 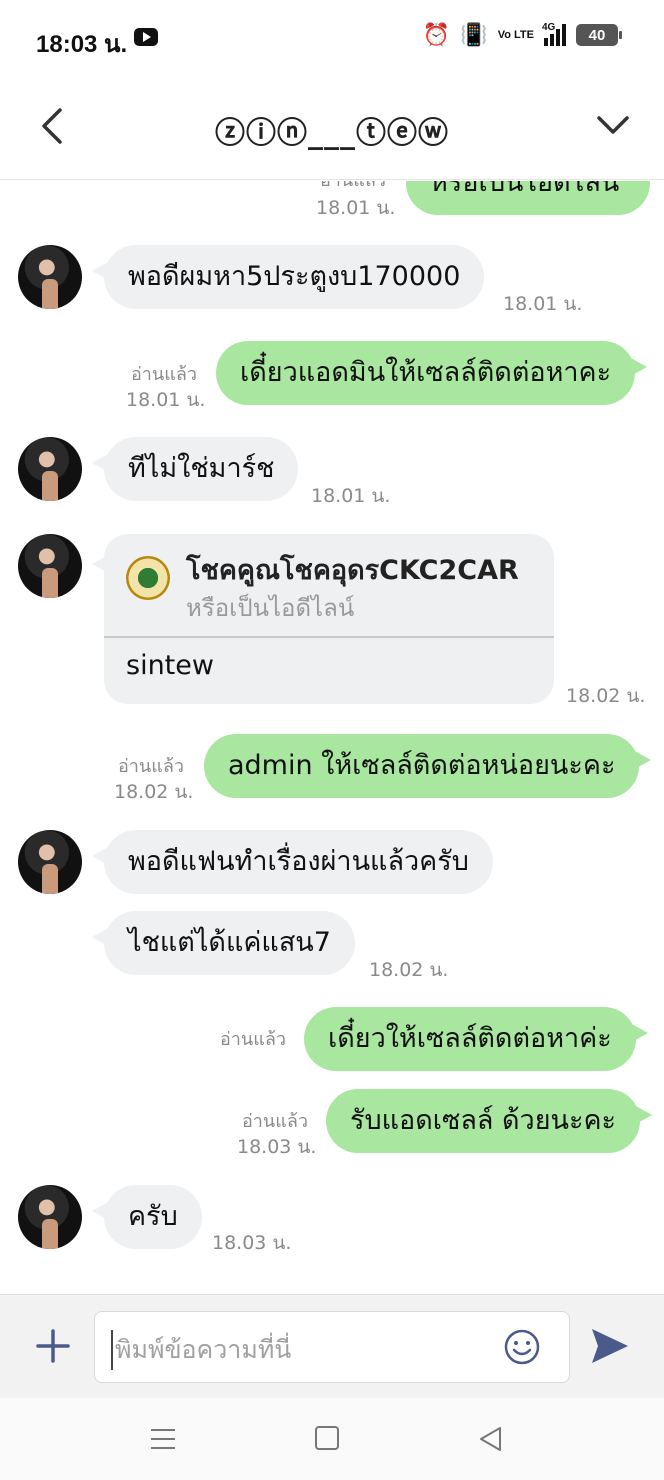 I want to click on message-bubble-out: หรือเป็นไอดีไลน์, so click(x=528, y=198).